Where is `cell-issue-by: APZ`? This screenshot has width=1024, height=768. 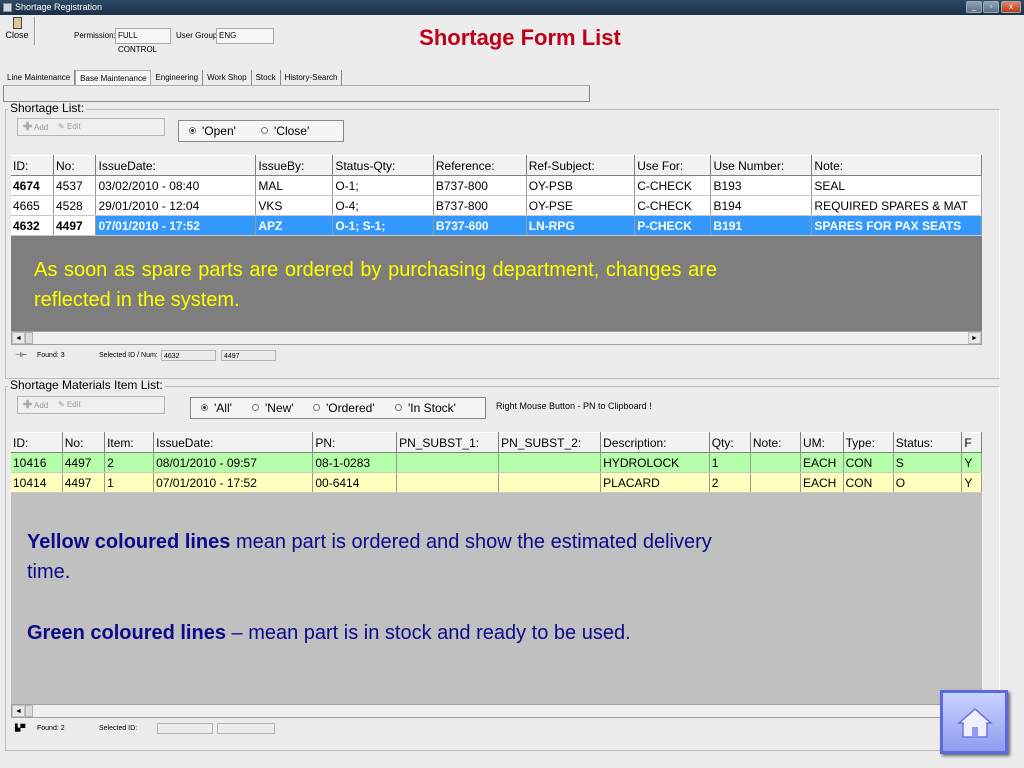 cell-issue-by: APZ is located at coordinates (294, 225).